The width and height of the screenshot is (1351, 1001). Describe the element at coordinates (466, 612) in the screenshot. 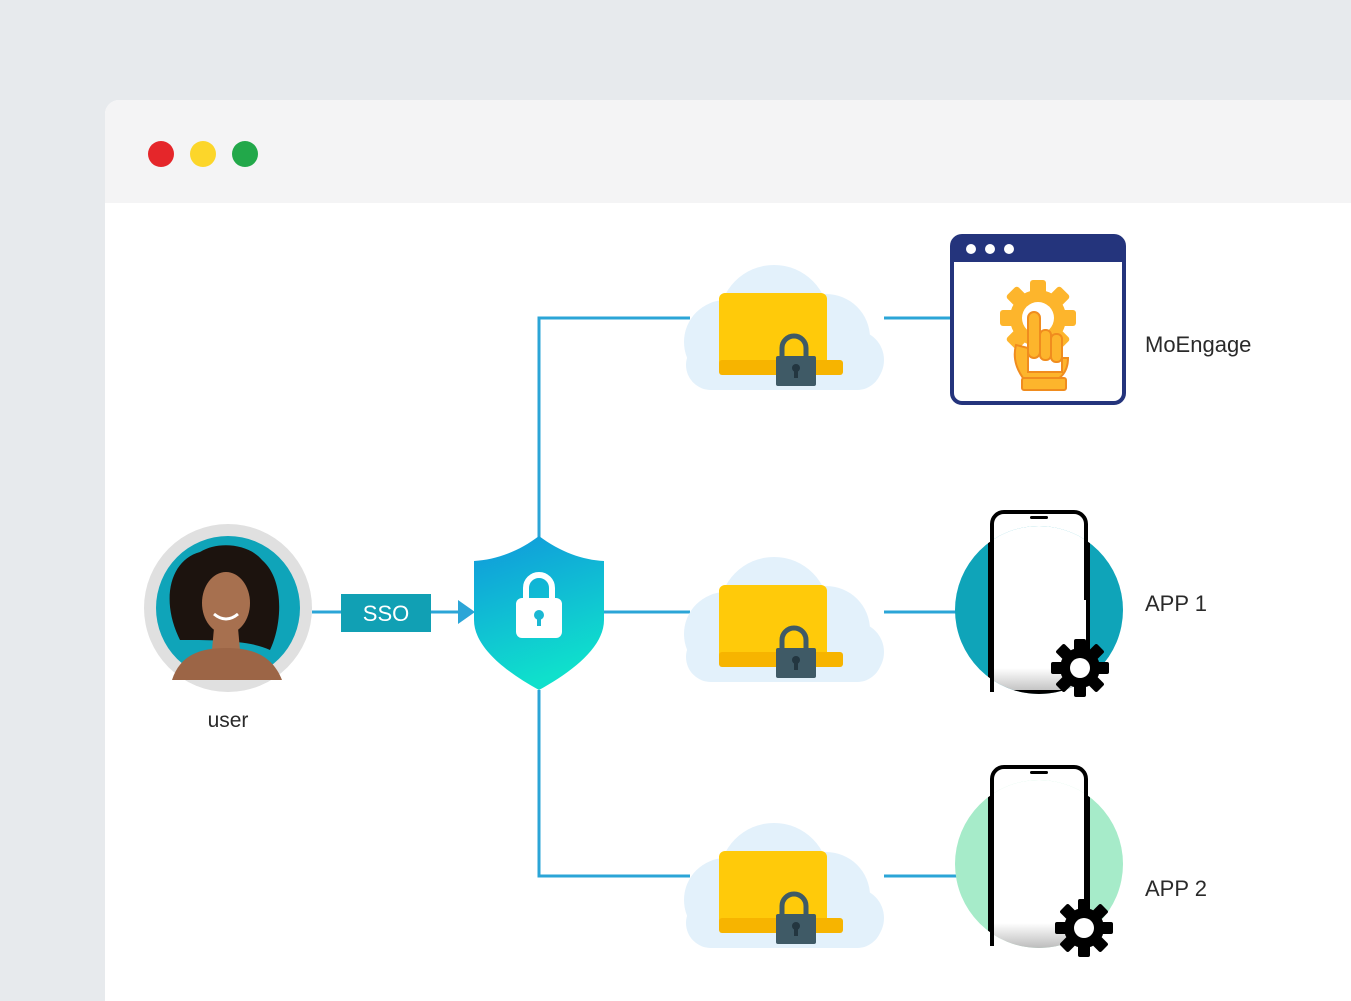

I see `arrow-head-icon` at that location.